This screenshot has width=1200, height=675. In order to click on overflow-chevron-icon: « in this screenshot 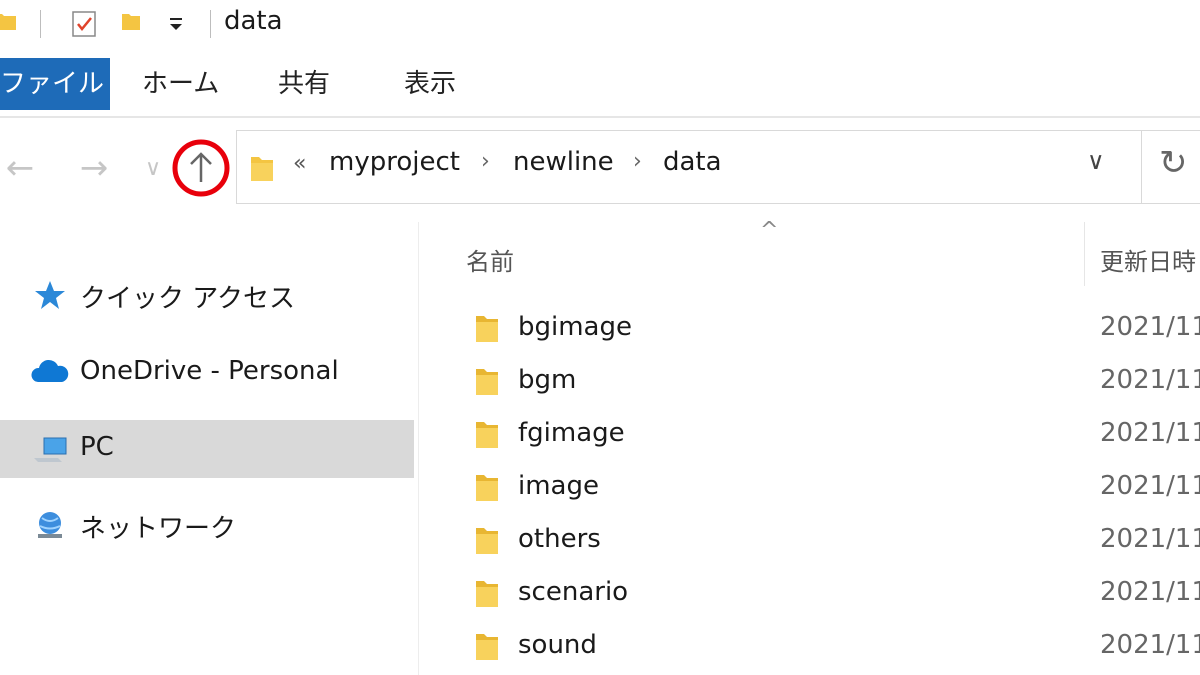, I will do `click(299, 163)`.